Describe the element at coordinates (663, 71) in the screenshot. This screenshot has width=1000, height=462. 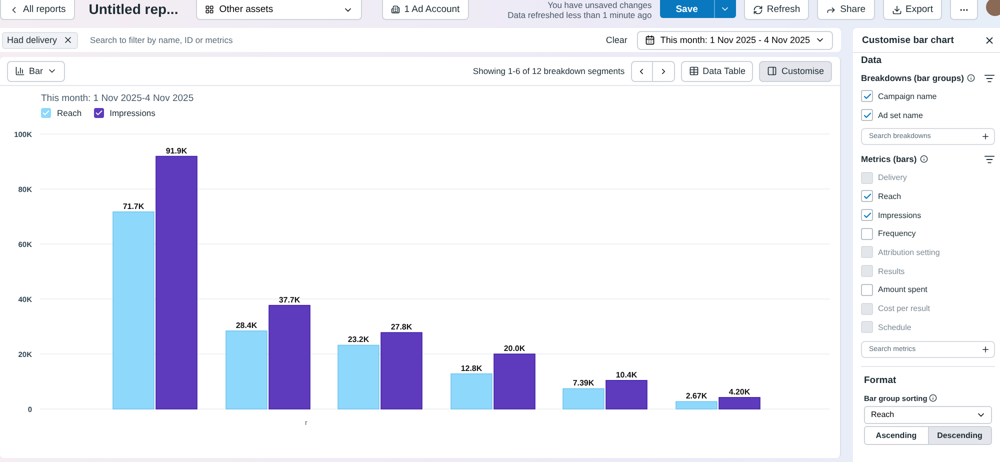
I see `next-button` at that location.